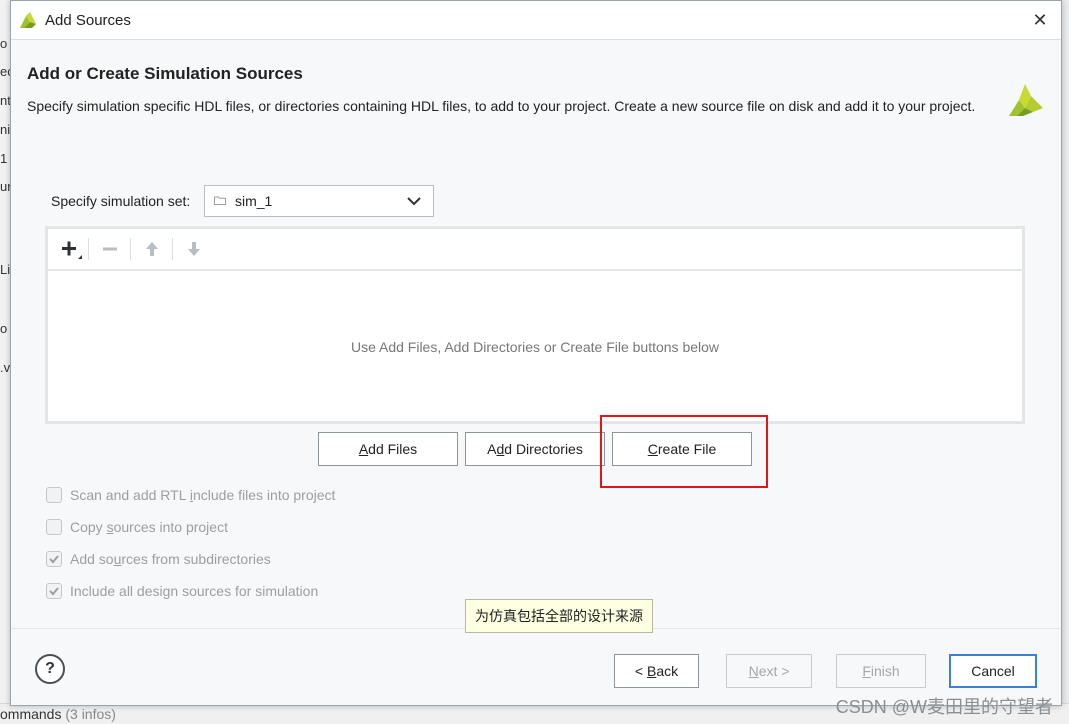 Image resolution: width=1069 pixels, height=724 pixels. Describe the element at coordinates (88, 20) in the screenshot. I see `dialog-title: Add Sources` at that location.